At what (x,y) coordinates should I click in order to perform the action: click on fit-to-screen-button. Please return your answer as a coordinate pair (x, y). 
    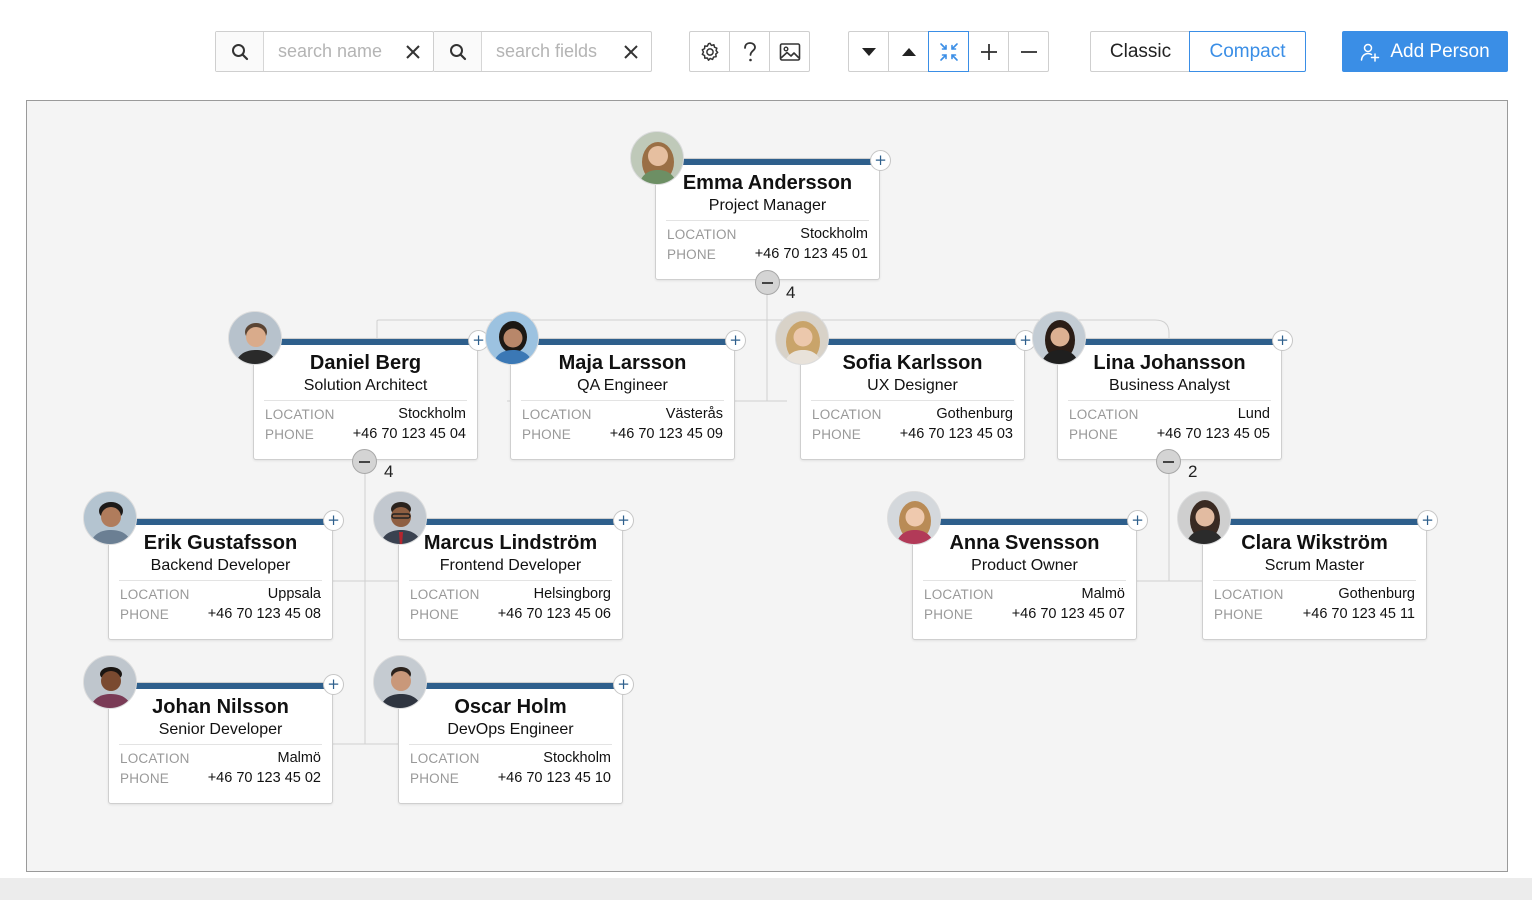
    Looking at the image, I should click on (948, 51).